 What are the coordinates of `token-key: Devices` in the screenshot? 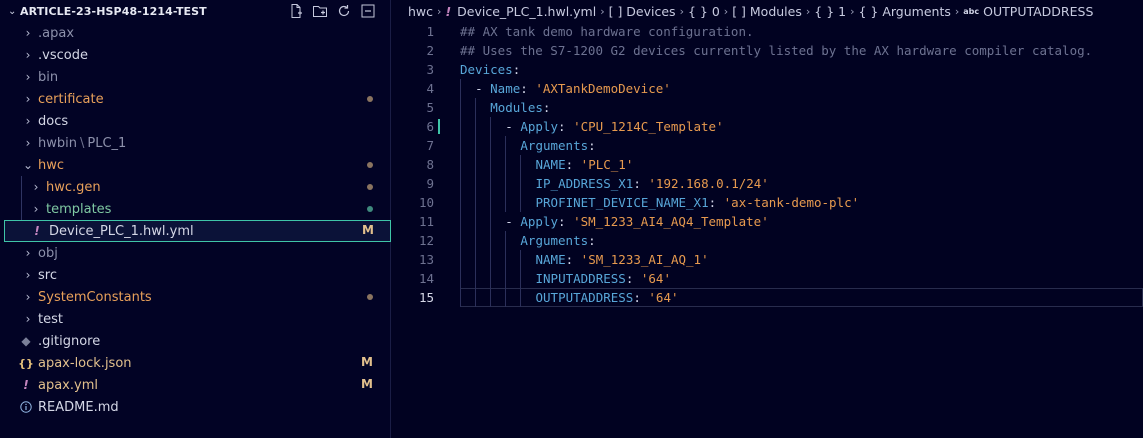 It's located at (486, 69).